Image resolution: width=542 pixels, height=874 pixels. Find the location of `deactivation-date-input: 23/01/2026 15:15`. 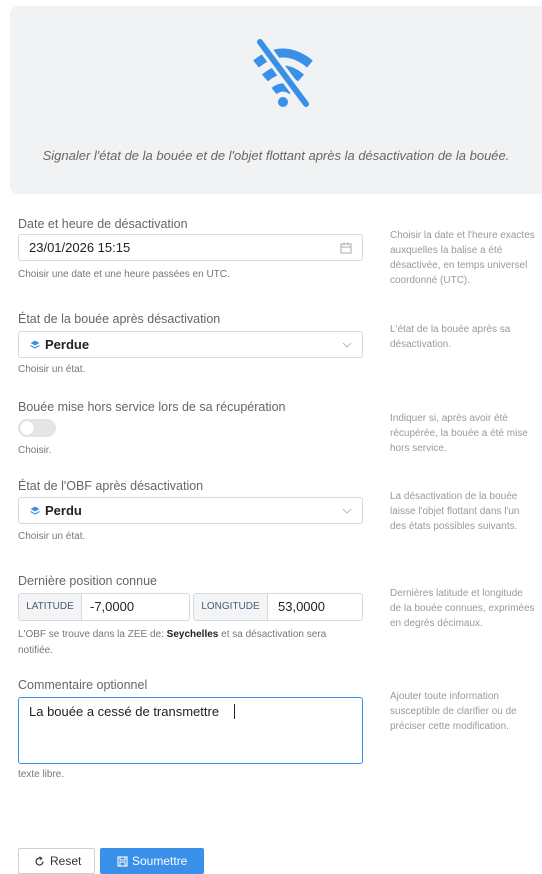

deactivation-date-input: 23/01/2026 15:15 is located at coordinates (190, 247).